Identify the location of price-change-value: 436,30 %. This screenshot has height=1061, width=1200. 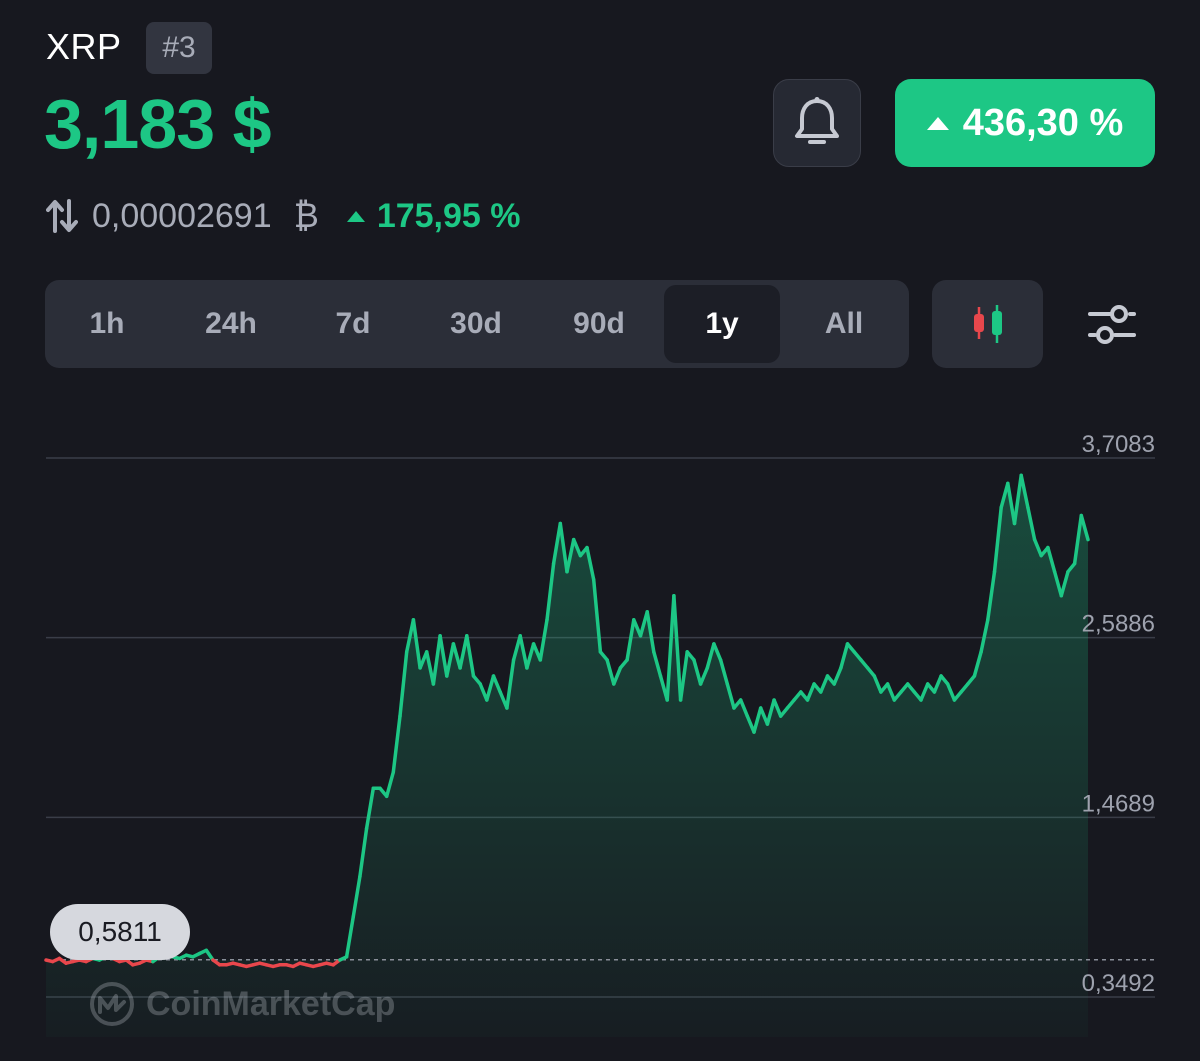
(1043, 122).